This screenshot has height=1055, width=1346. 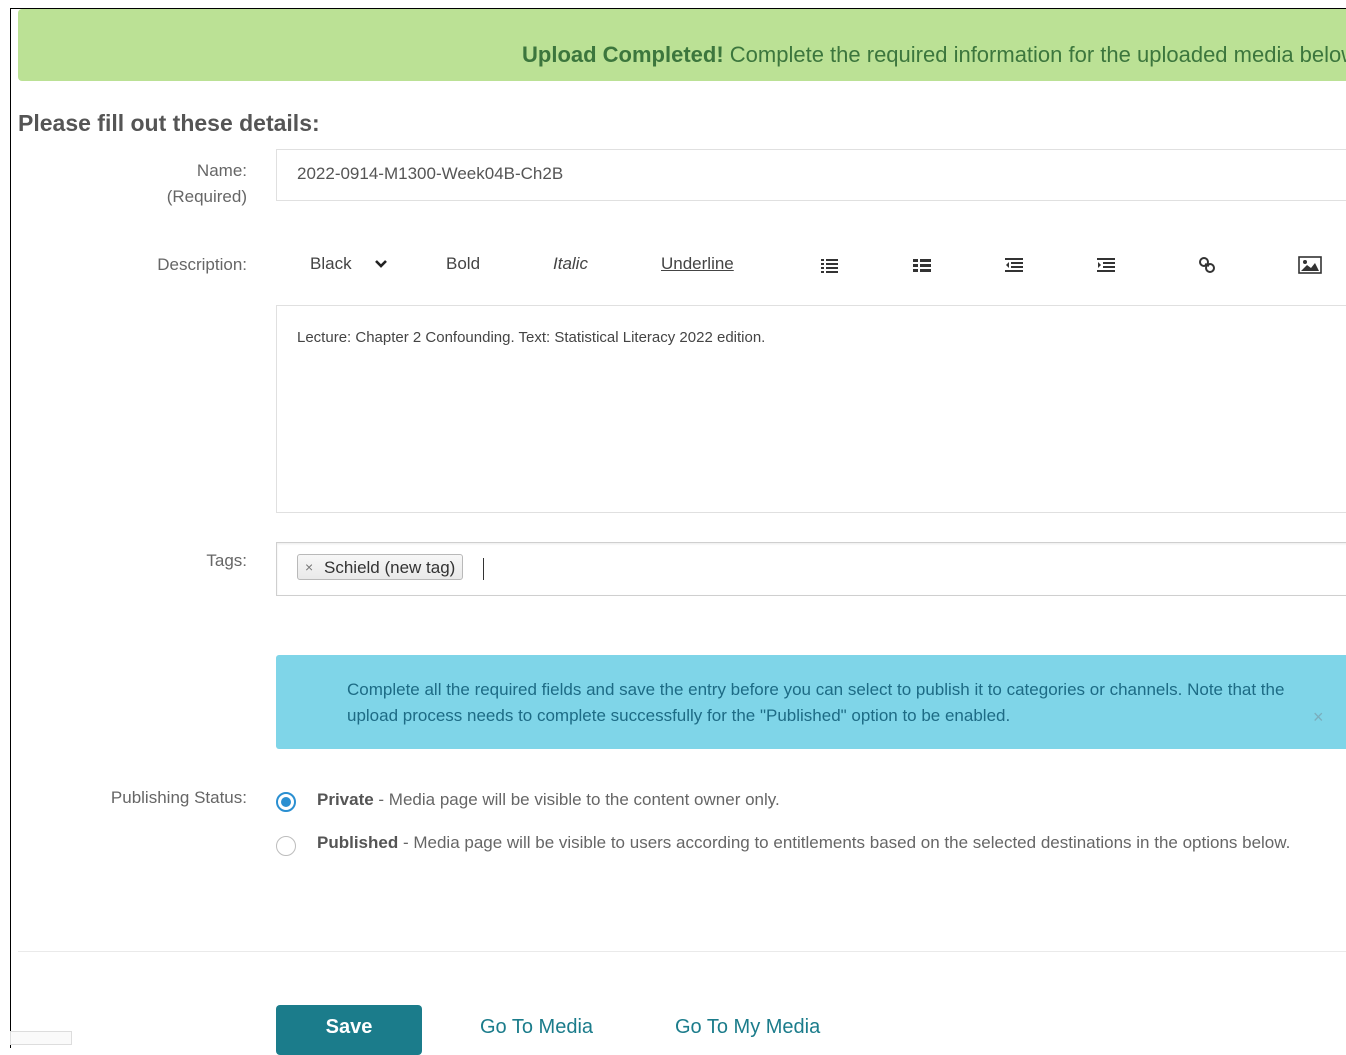 I want to click on published-option-name: Published, so click(x=358, y=842).